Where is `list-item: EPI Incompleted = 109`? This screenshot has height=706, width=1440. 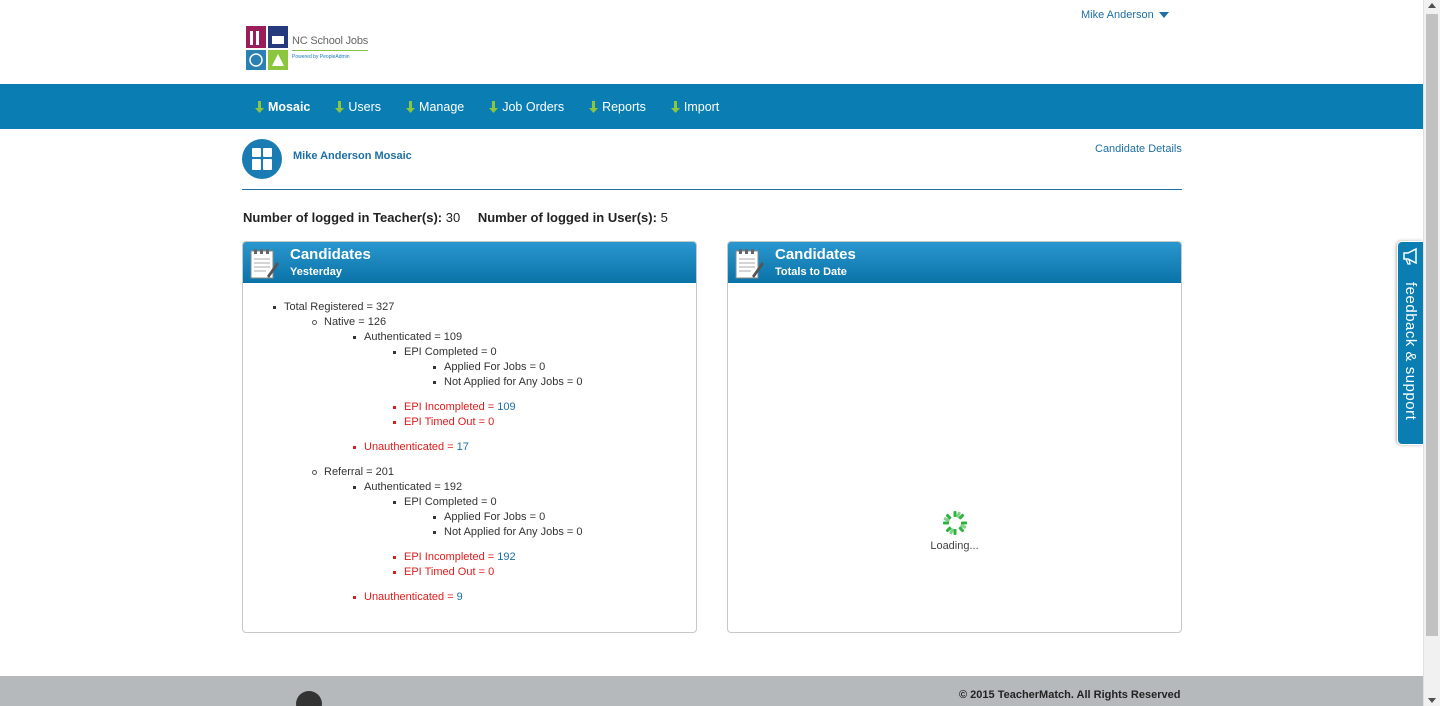
list-item: EPI Incompleted = 109 is located at coordinates (454, 407).